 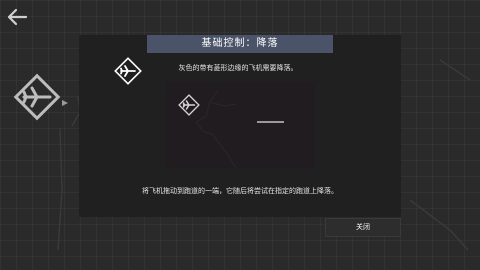 What do you see at coordinates (65, 103) in the screenshot?
I see `heading-marker-icon` at bounding box center [65, 103].